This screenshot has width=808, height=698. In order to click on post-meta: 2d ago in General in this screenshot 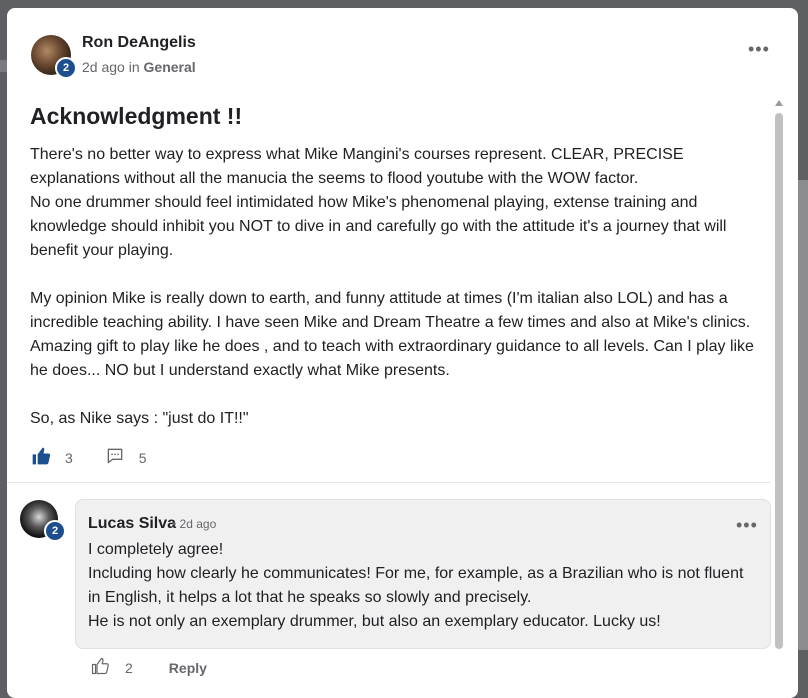, I will do `click(139, 67)`.